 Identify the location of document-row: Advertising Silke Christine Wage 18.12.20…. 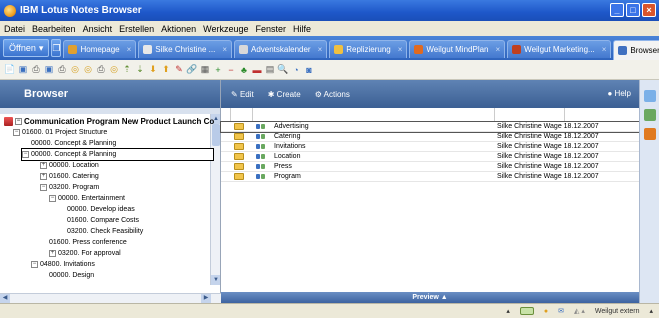
(430, 127).